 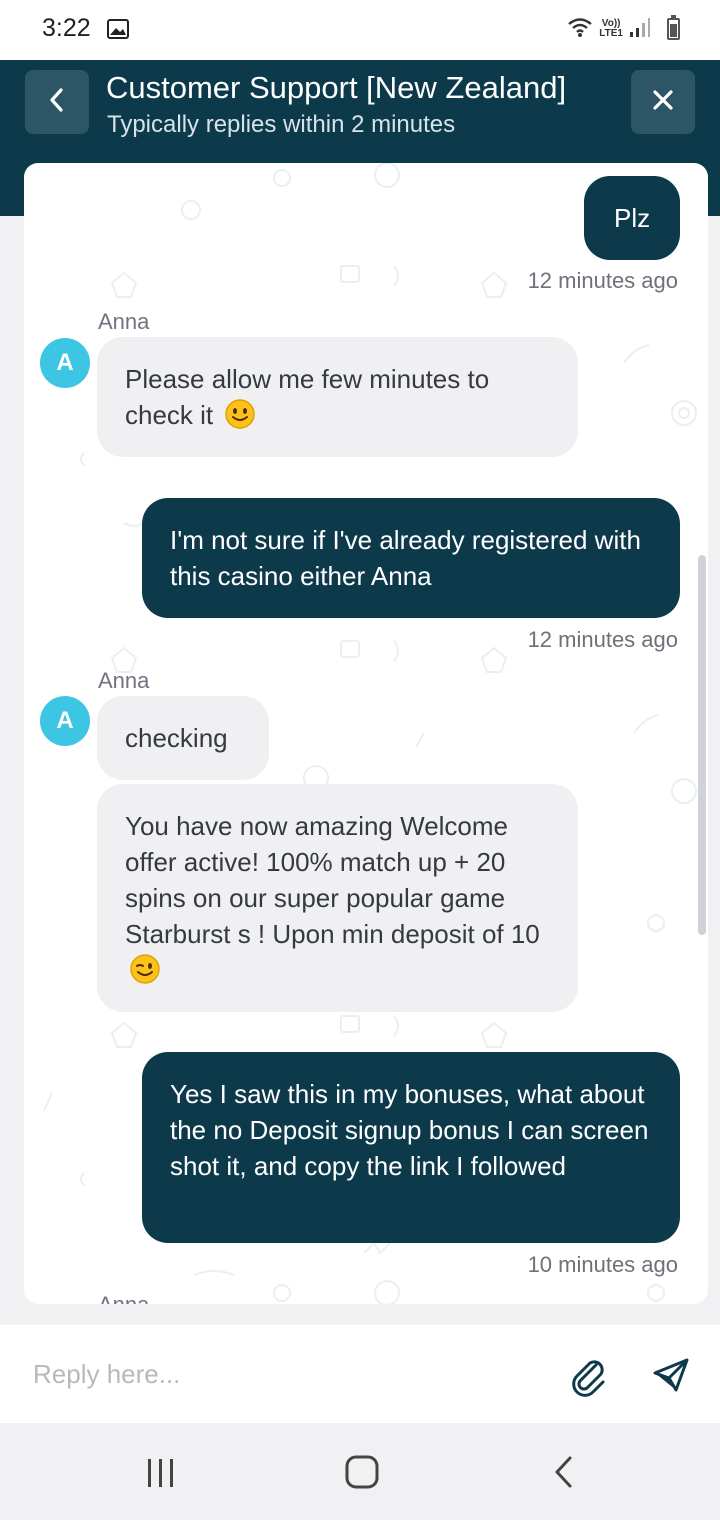 What do you see at coordinates (118, 31) in the screenshot?
I see `gallery-icon` at bounding box center [118, 31].